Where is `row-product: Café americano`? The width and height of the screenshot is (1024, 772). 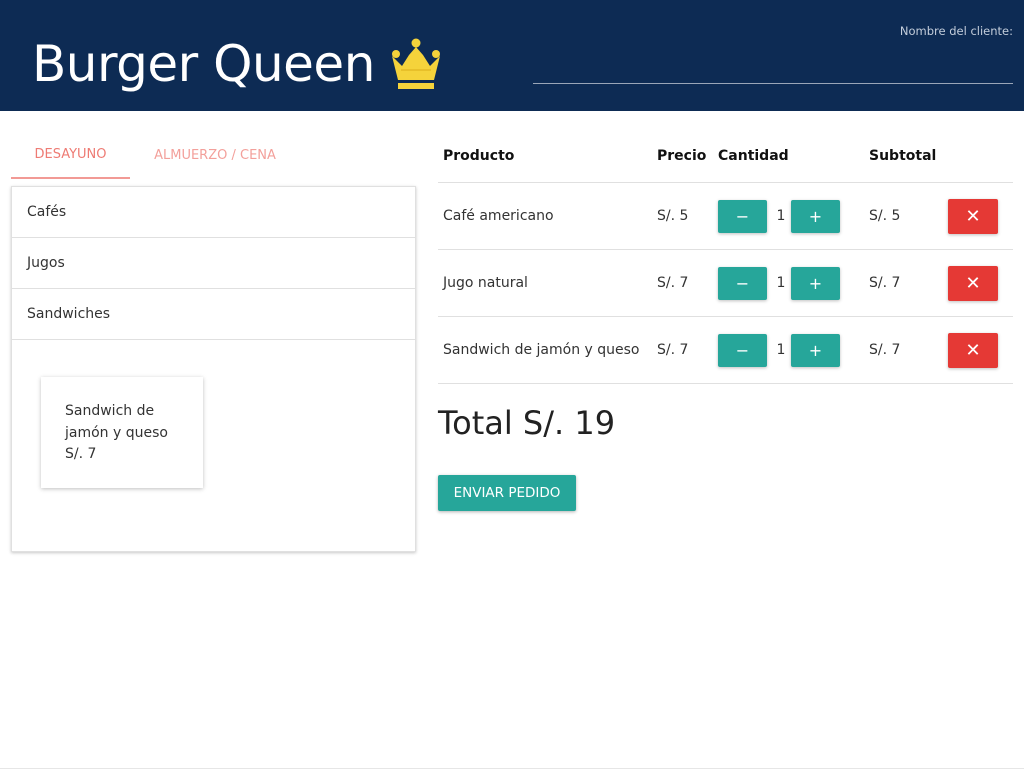 row-product: Café americano is located at coordinates (498, 216).